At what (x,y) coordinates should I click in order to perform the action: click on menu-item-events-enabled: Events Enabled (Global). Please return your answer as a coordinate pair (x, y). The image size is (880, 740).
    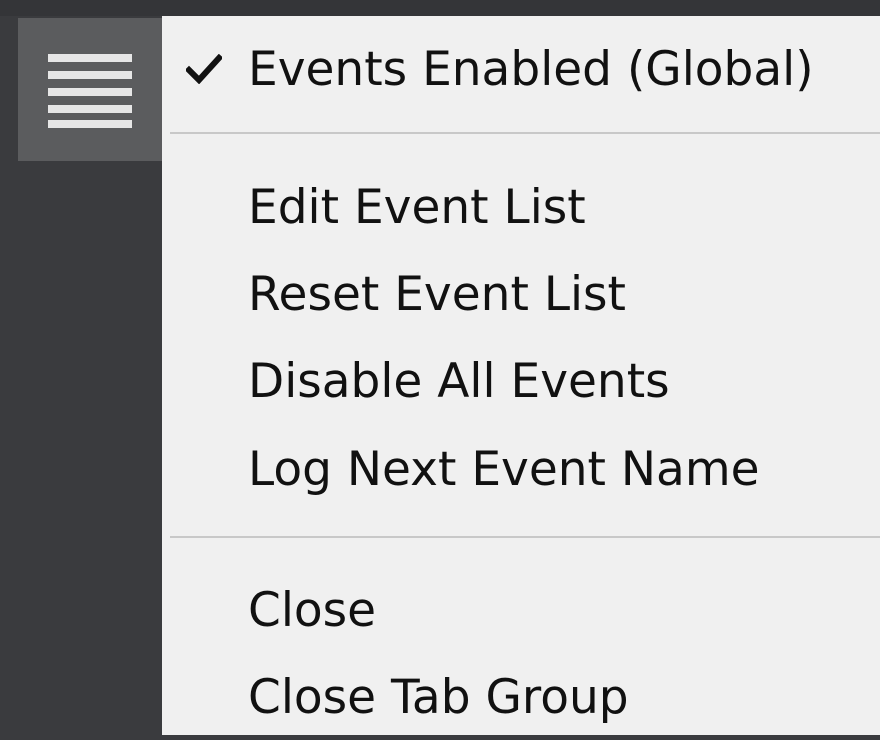
    Looking at the image, I should click on (521, 69).